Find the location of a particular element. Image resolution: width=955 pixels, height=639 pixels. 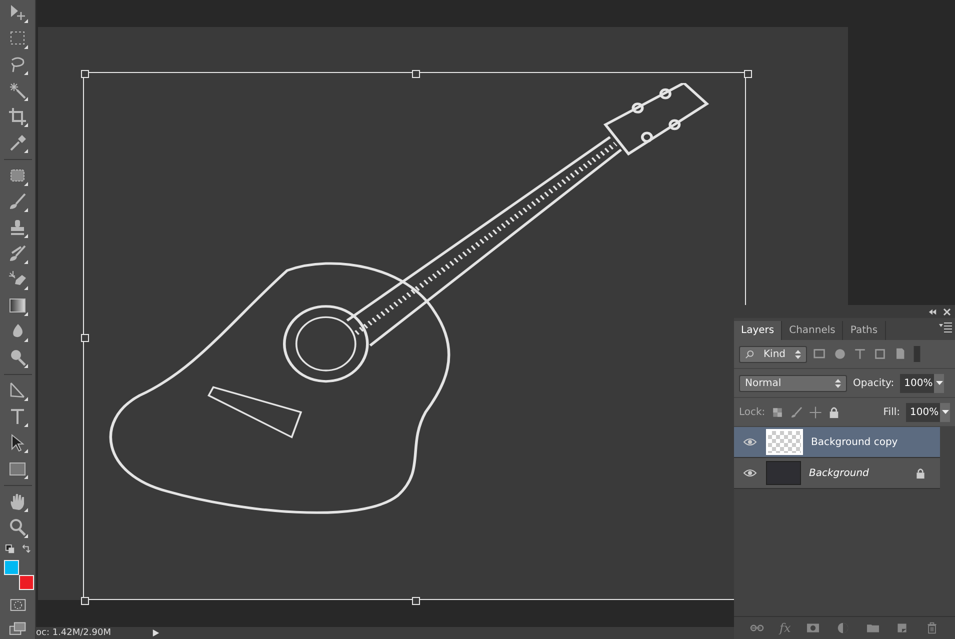

close-icon is located at coordinates (947, 312).